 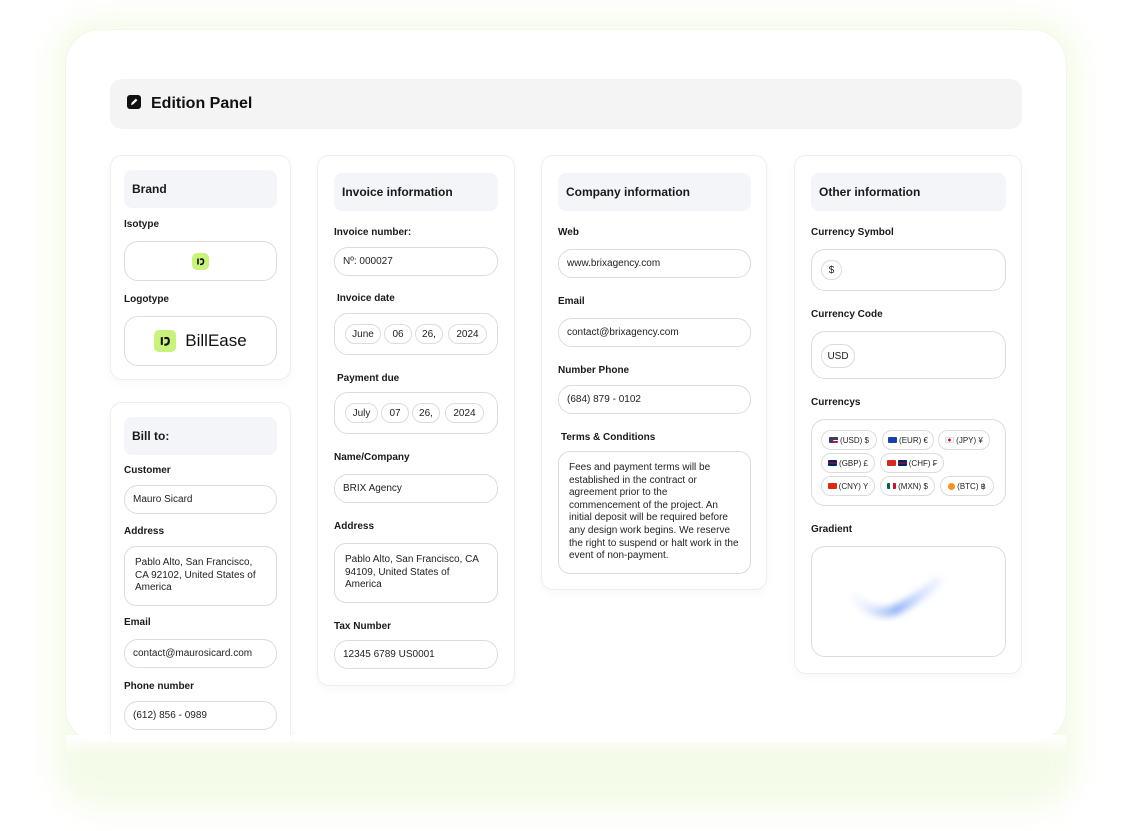 I want to click on invoice-date-year: 2024, so click(x=467, y=334).